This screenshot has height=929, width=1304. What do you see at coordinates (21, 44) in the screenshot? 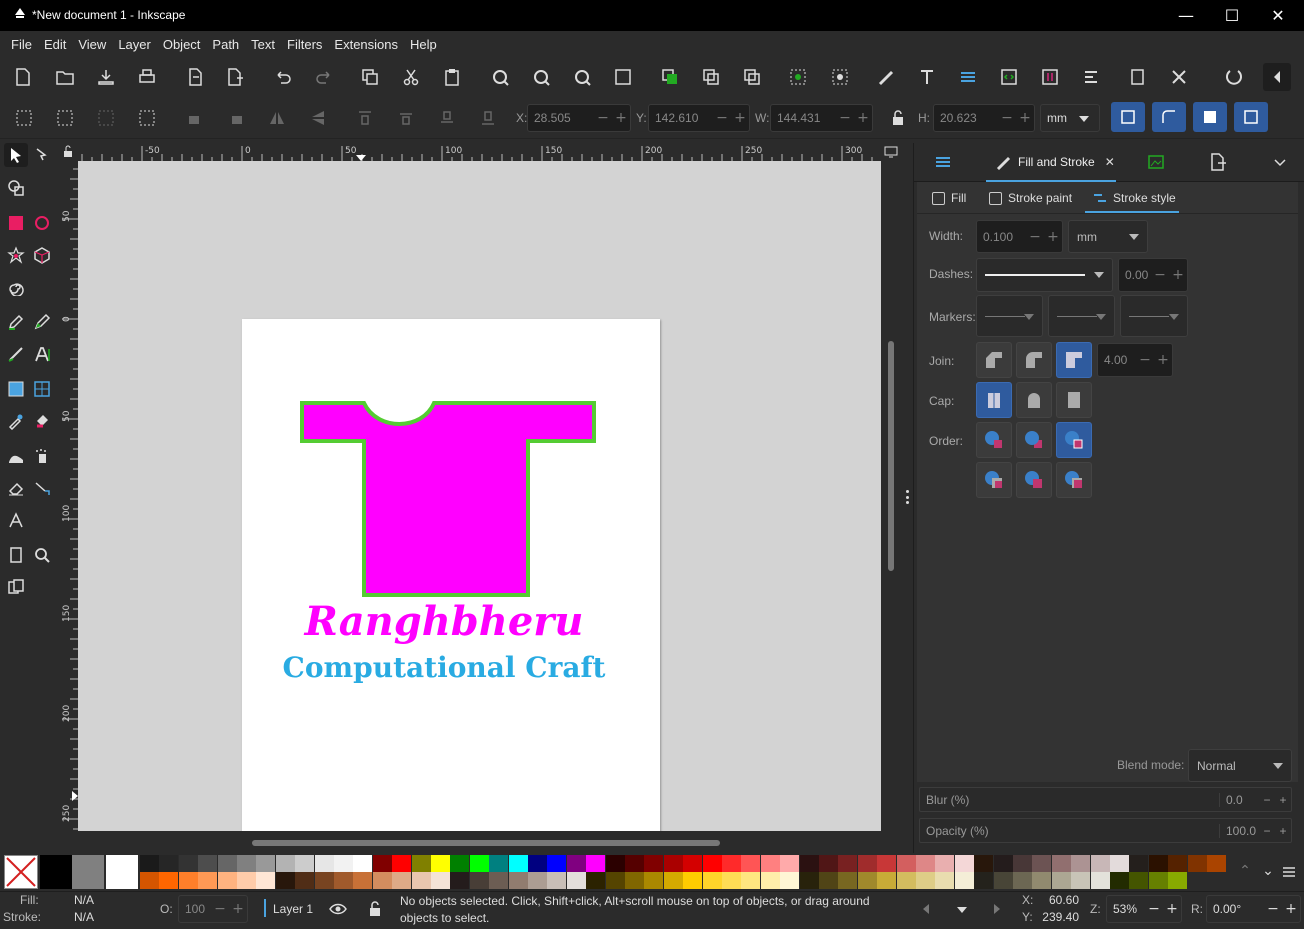
I see `menu-file: File` at bounding box center [21, 44].